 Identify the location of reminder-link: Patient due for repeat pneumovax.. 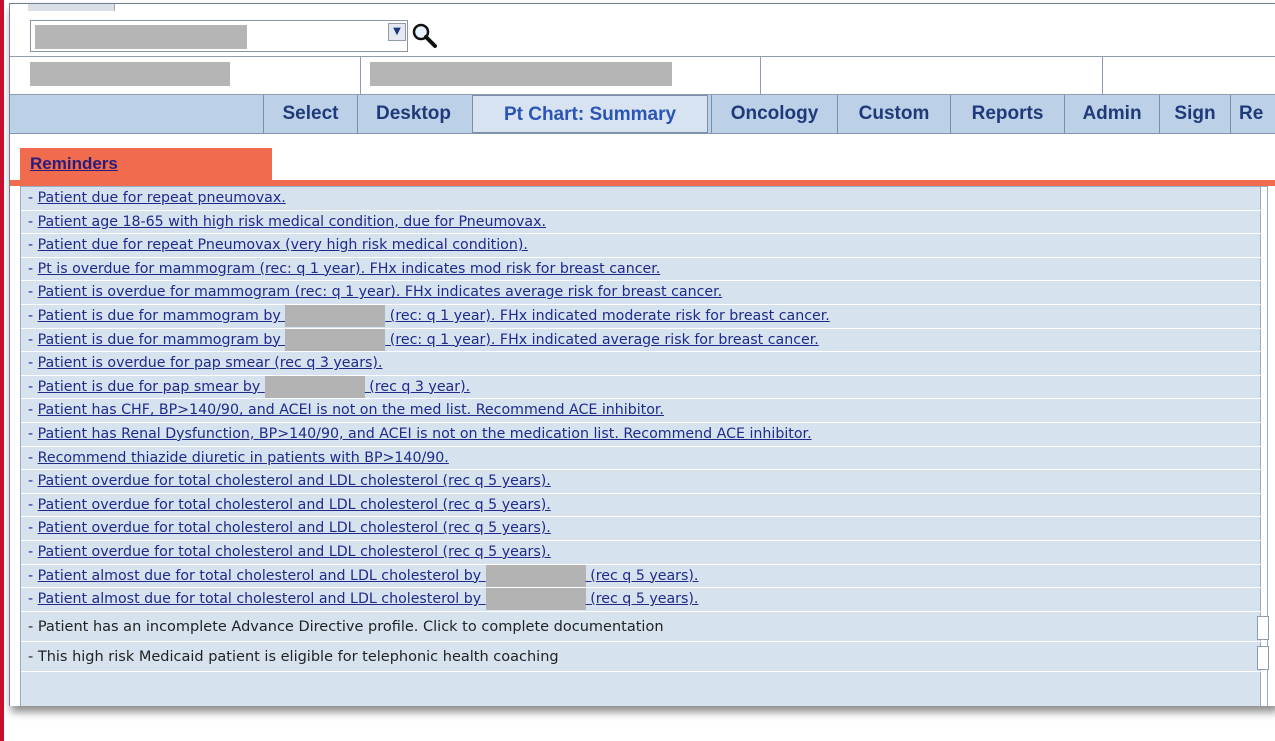
(162, 198).